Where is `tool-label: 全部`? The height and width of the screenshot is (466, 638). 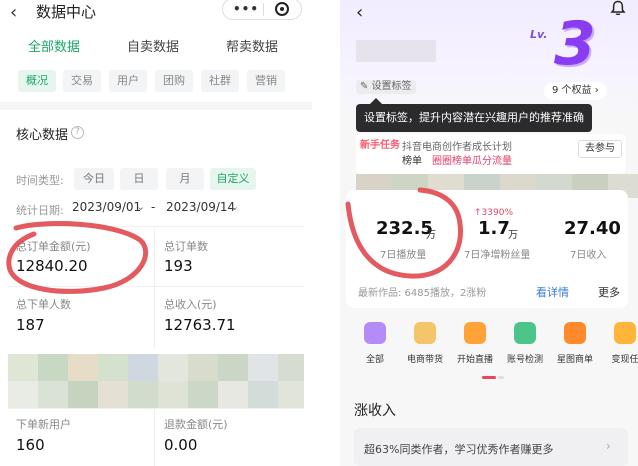 tool-label: 全部 is located at coordinates (374, 360).